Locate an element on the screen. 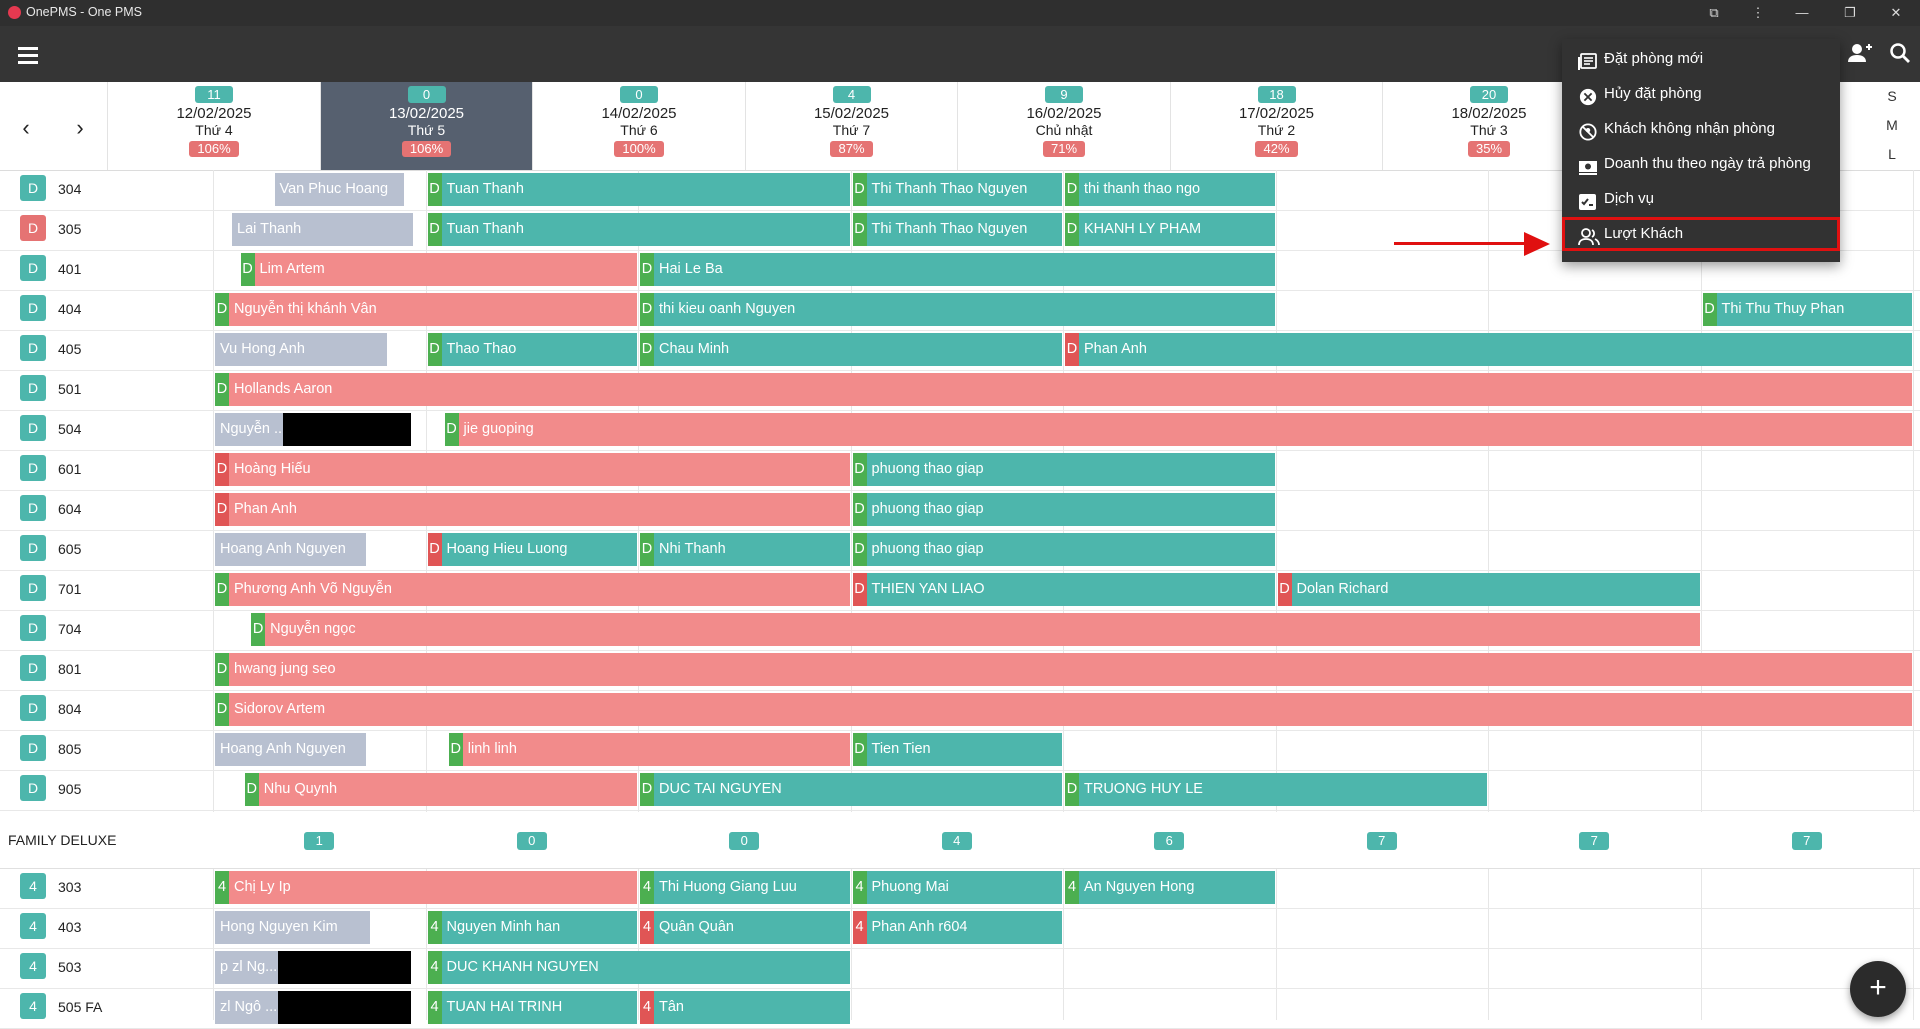 Image resolution: width=1920 pixels, height=1029 pixels. booking-bar: 4 Phan Anh r604 is located at coordinates (957, 927).